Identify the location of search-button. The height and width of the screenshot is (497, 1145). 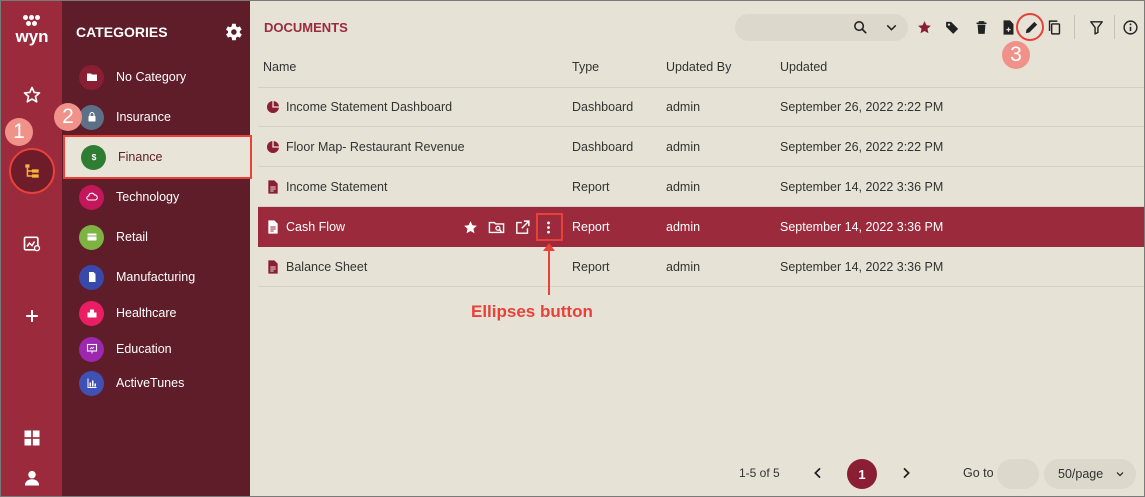
(860, 27).